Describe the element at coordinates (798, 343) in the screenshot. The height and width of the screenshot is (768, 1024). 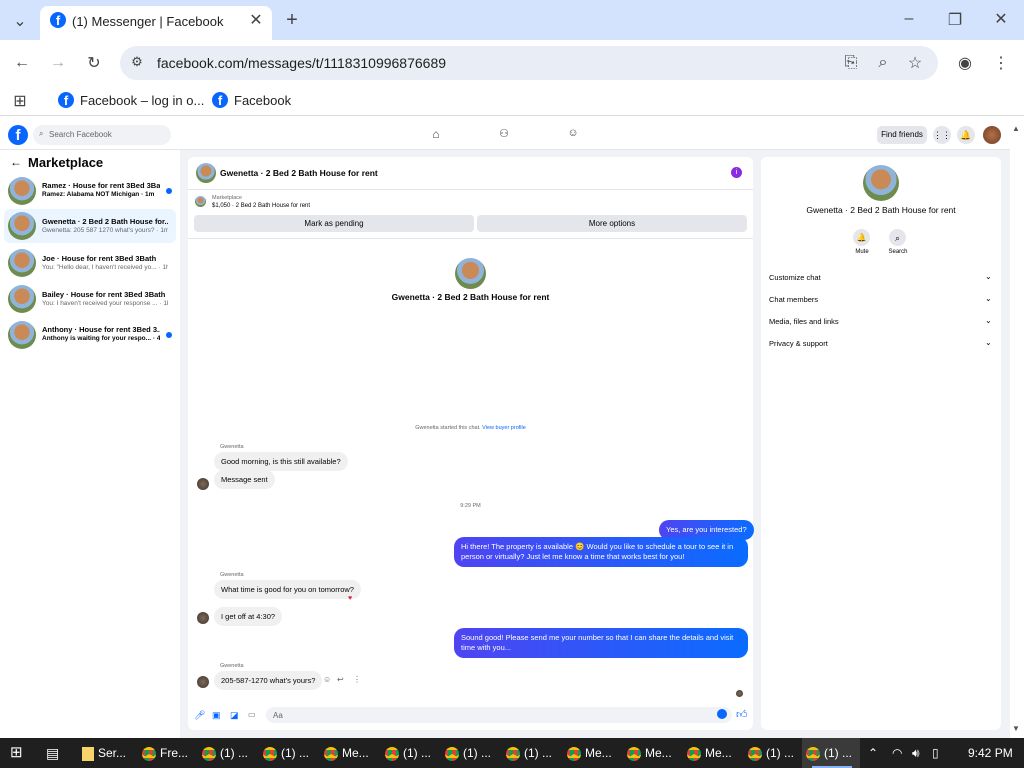
I see `section-privacy-support: Privacy & support` at that location.